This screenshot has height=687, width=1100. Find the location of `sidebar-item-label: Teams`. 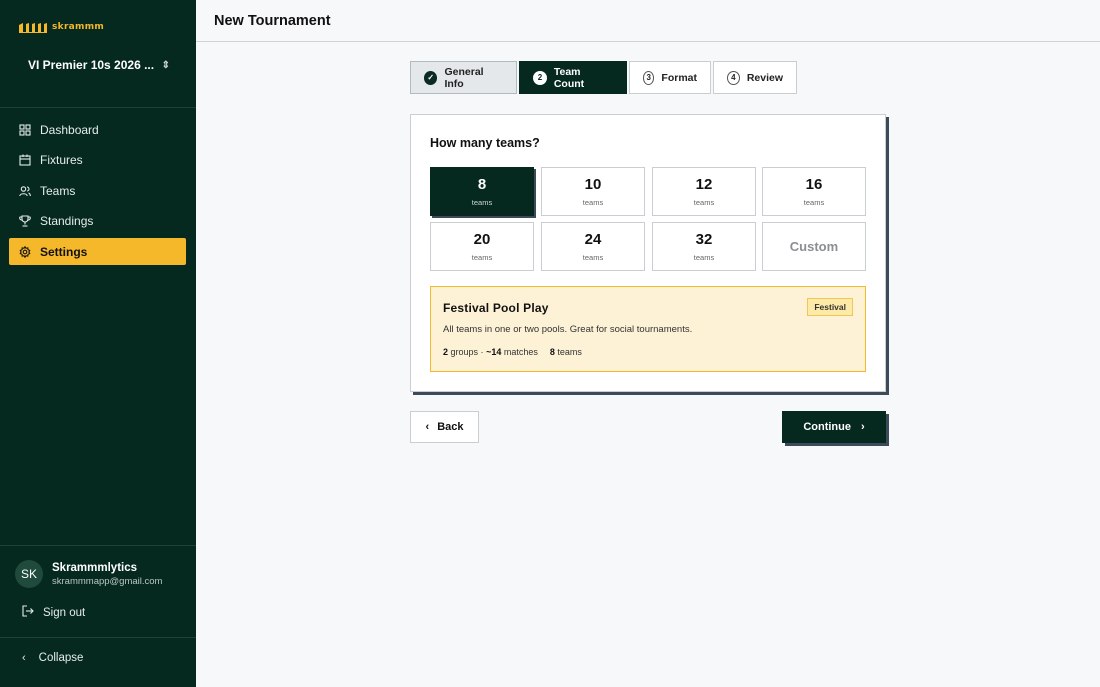

sidebar-item-label: Teams is located at coordinates (58, 190).